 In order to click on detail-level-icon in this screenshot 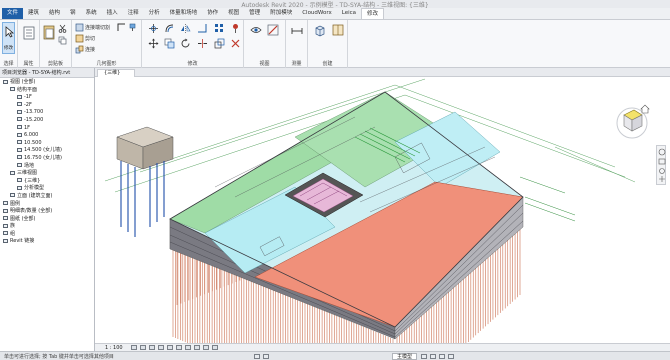, I will do `click(133, 347)`.